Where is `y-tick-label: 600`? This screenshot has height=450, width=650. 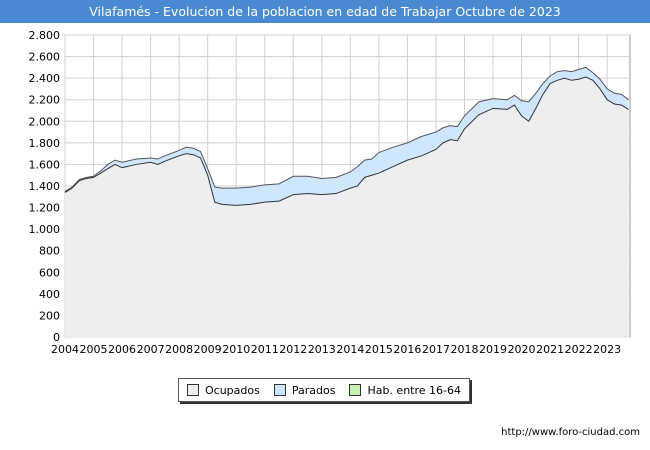
y-tick-label: 600 is located at coordinates (49, 272).